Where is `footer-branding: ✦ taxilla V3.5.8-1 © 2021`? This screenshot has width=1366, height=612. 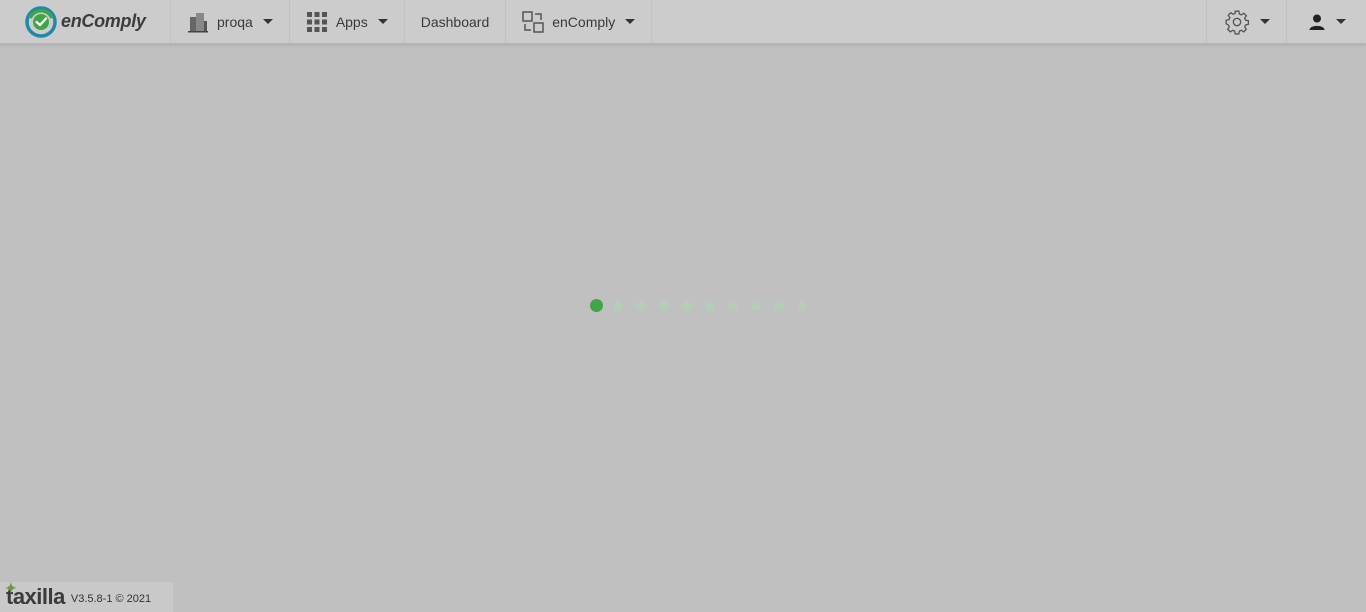 footer-branding: ✦ taxilla V3.5.8-1 © 2021 is located at coordinates (86, 596).